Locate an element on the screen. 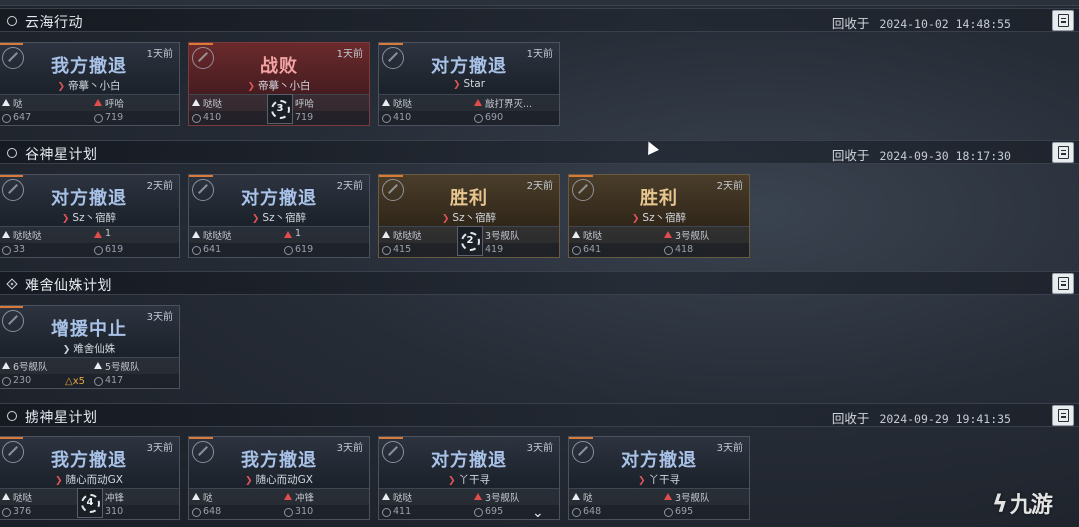 The image size is (1079, 527). turn-count-badge: 2 is located at coordinates (470, 241).